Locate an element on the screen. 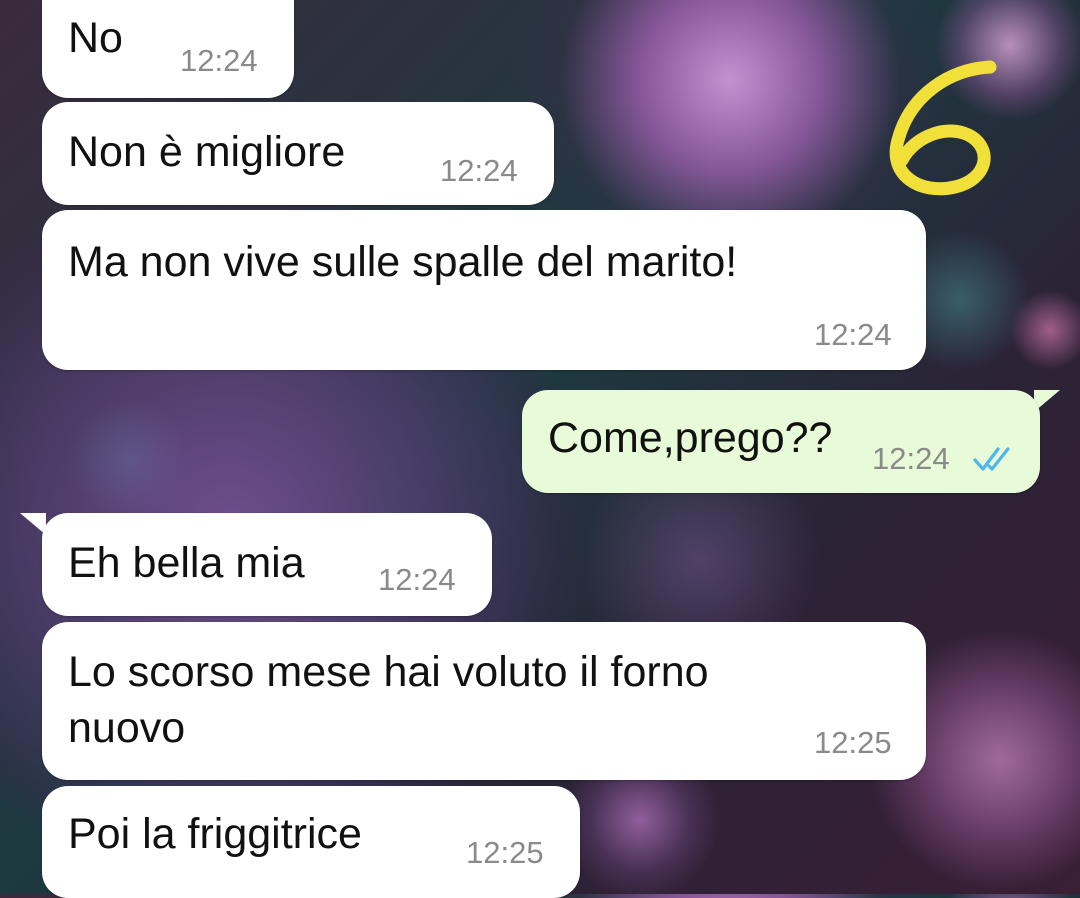 This screenshot has width=1080, height=898. message-bubble-incoming: Non è migliore 12:24 is located at coordinates (298, 153).